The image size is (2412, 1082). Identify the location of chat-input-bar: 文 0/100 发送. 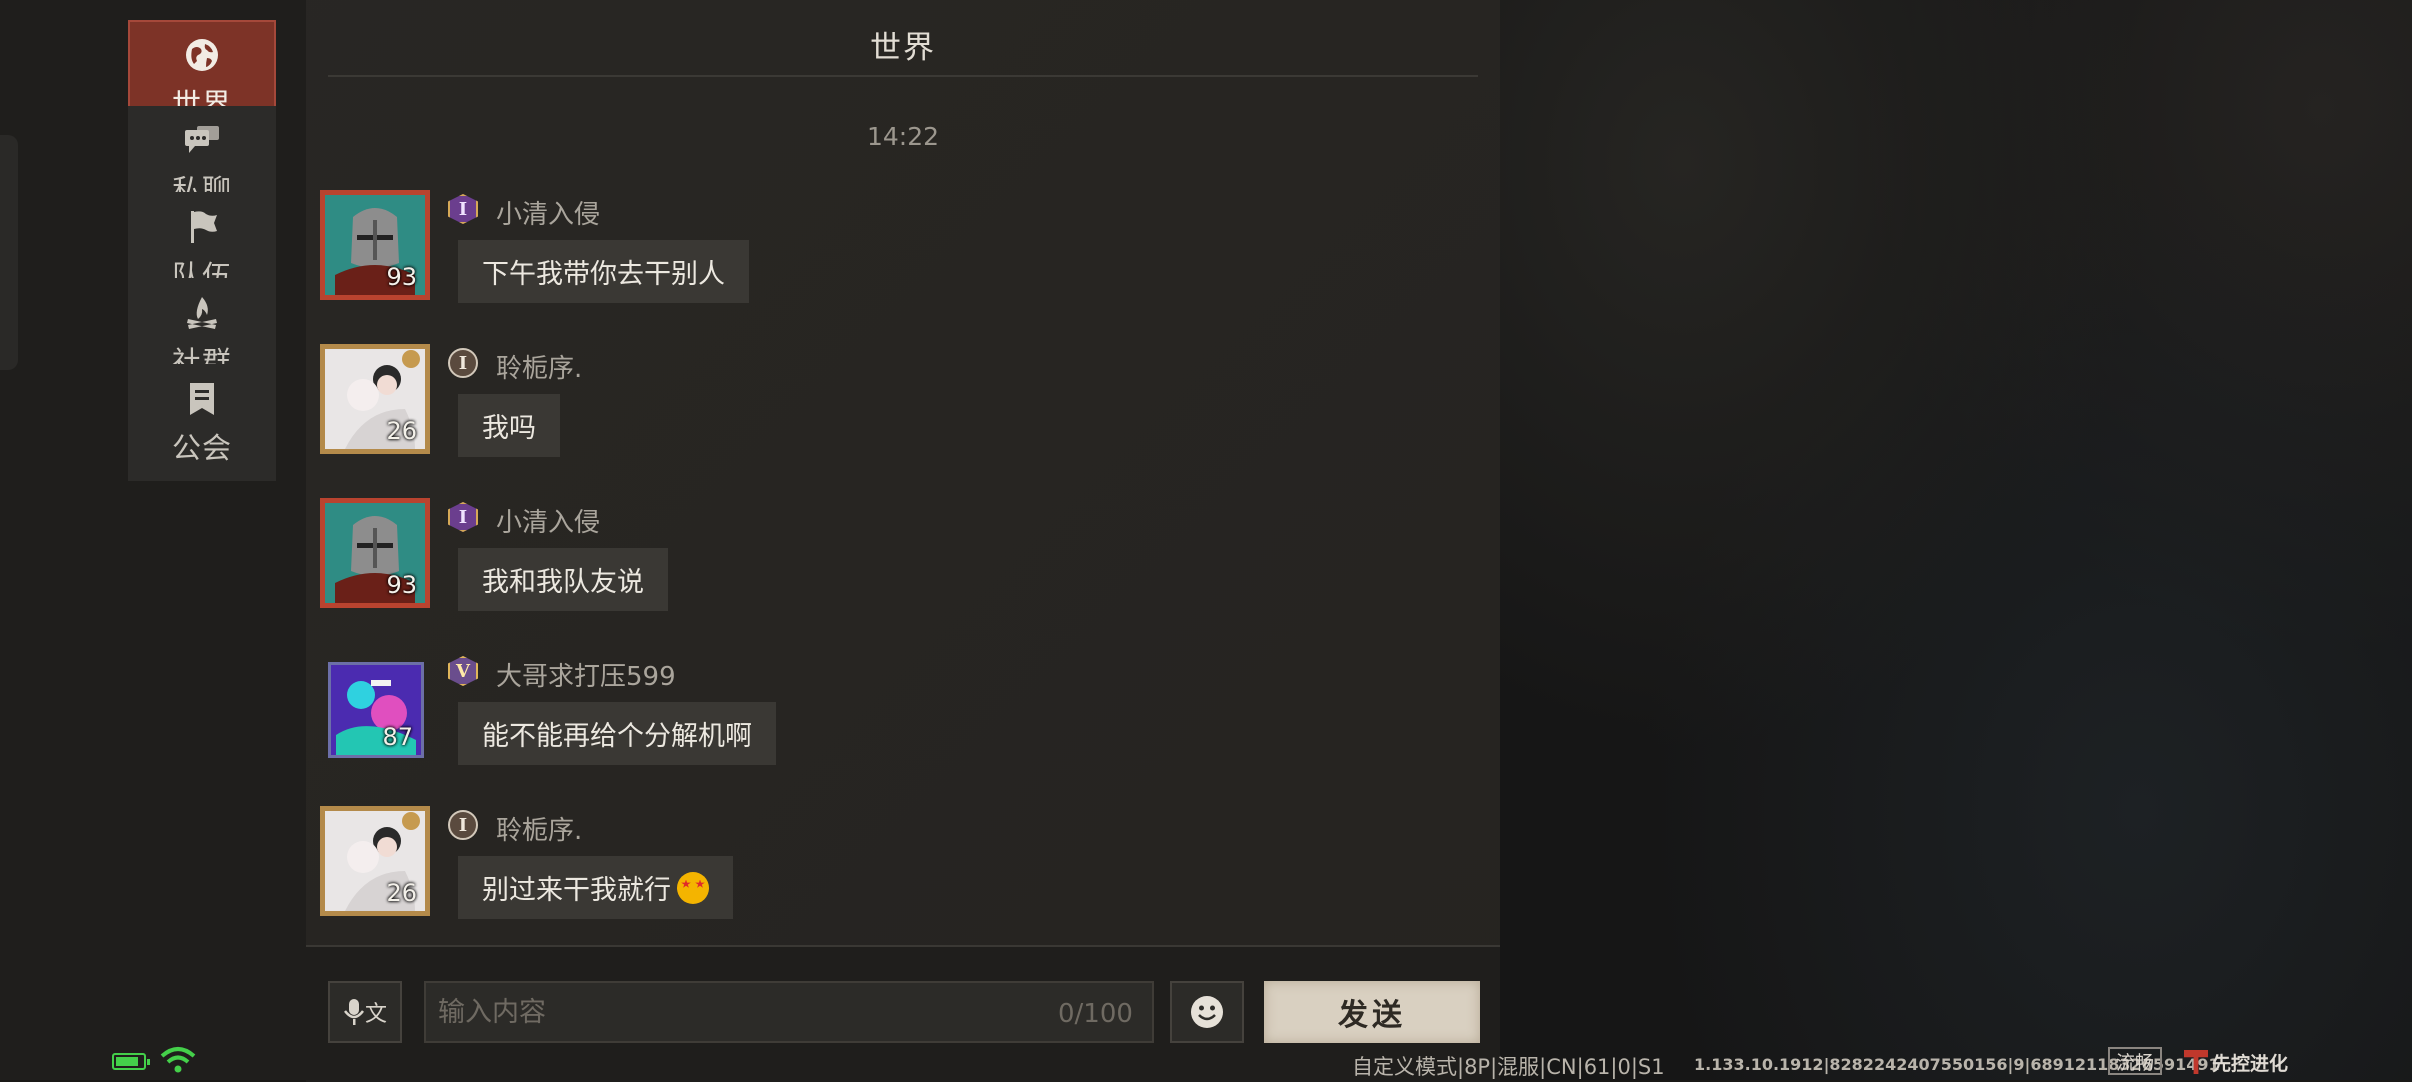
(903, 1013).